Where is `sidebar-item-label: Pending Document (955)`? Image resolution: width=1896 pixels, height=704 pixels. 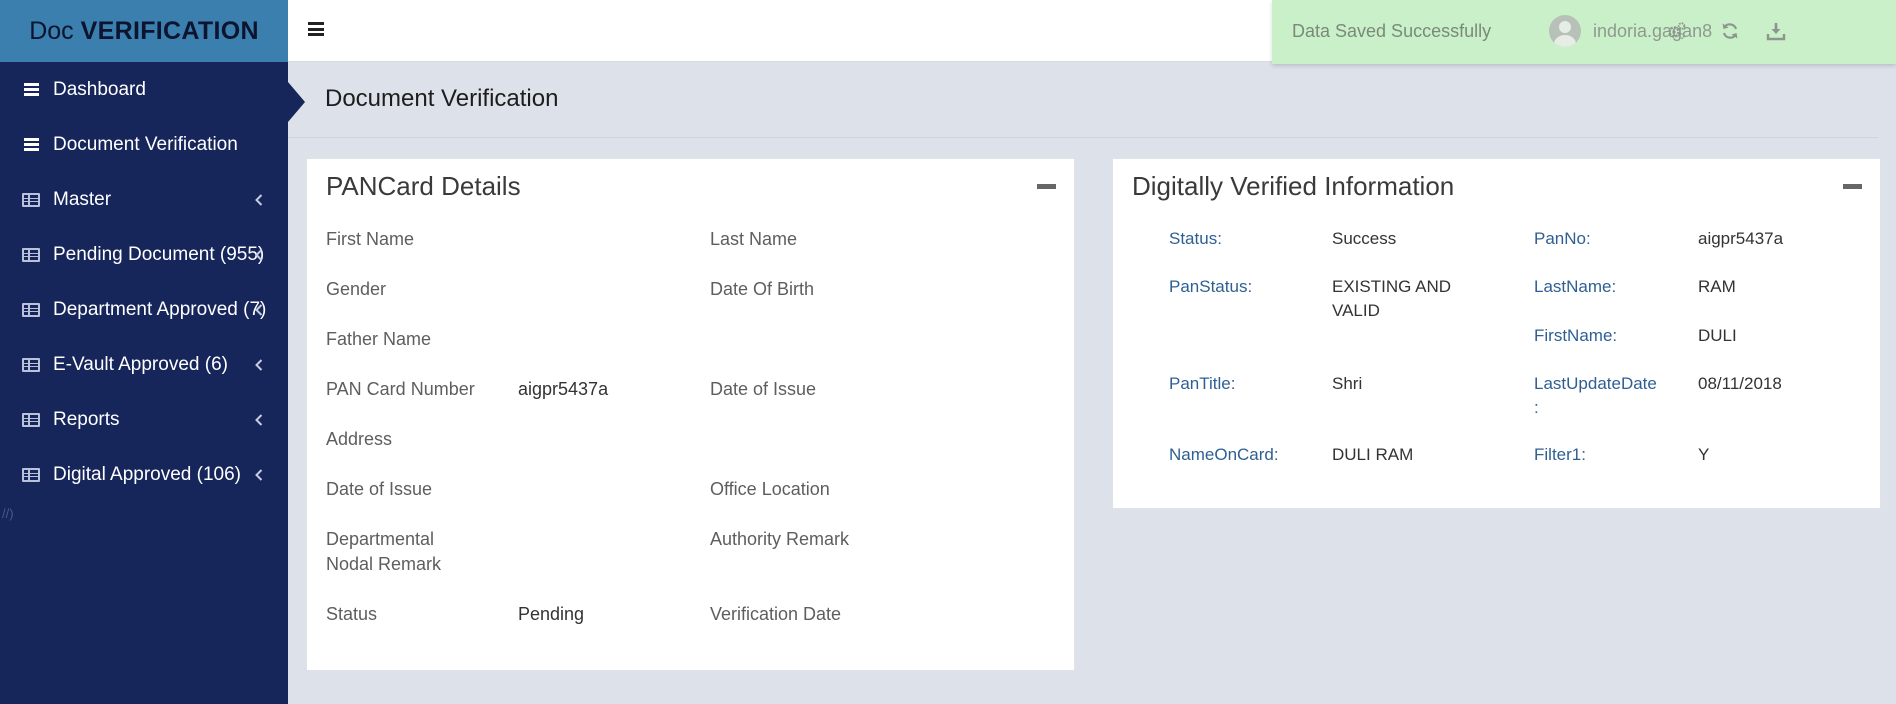
sidebar-item-label: Pending Document (955) is located at coordinates (159, 254).